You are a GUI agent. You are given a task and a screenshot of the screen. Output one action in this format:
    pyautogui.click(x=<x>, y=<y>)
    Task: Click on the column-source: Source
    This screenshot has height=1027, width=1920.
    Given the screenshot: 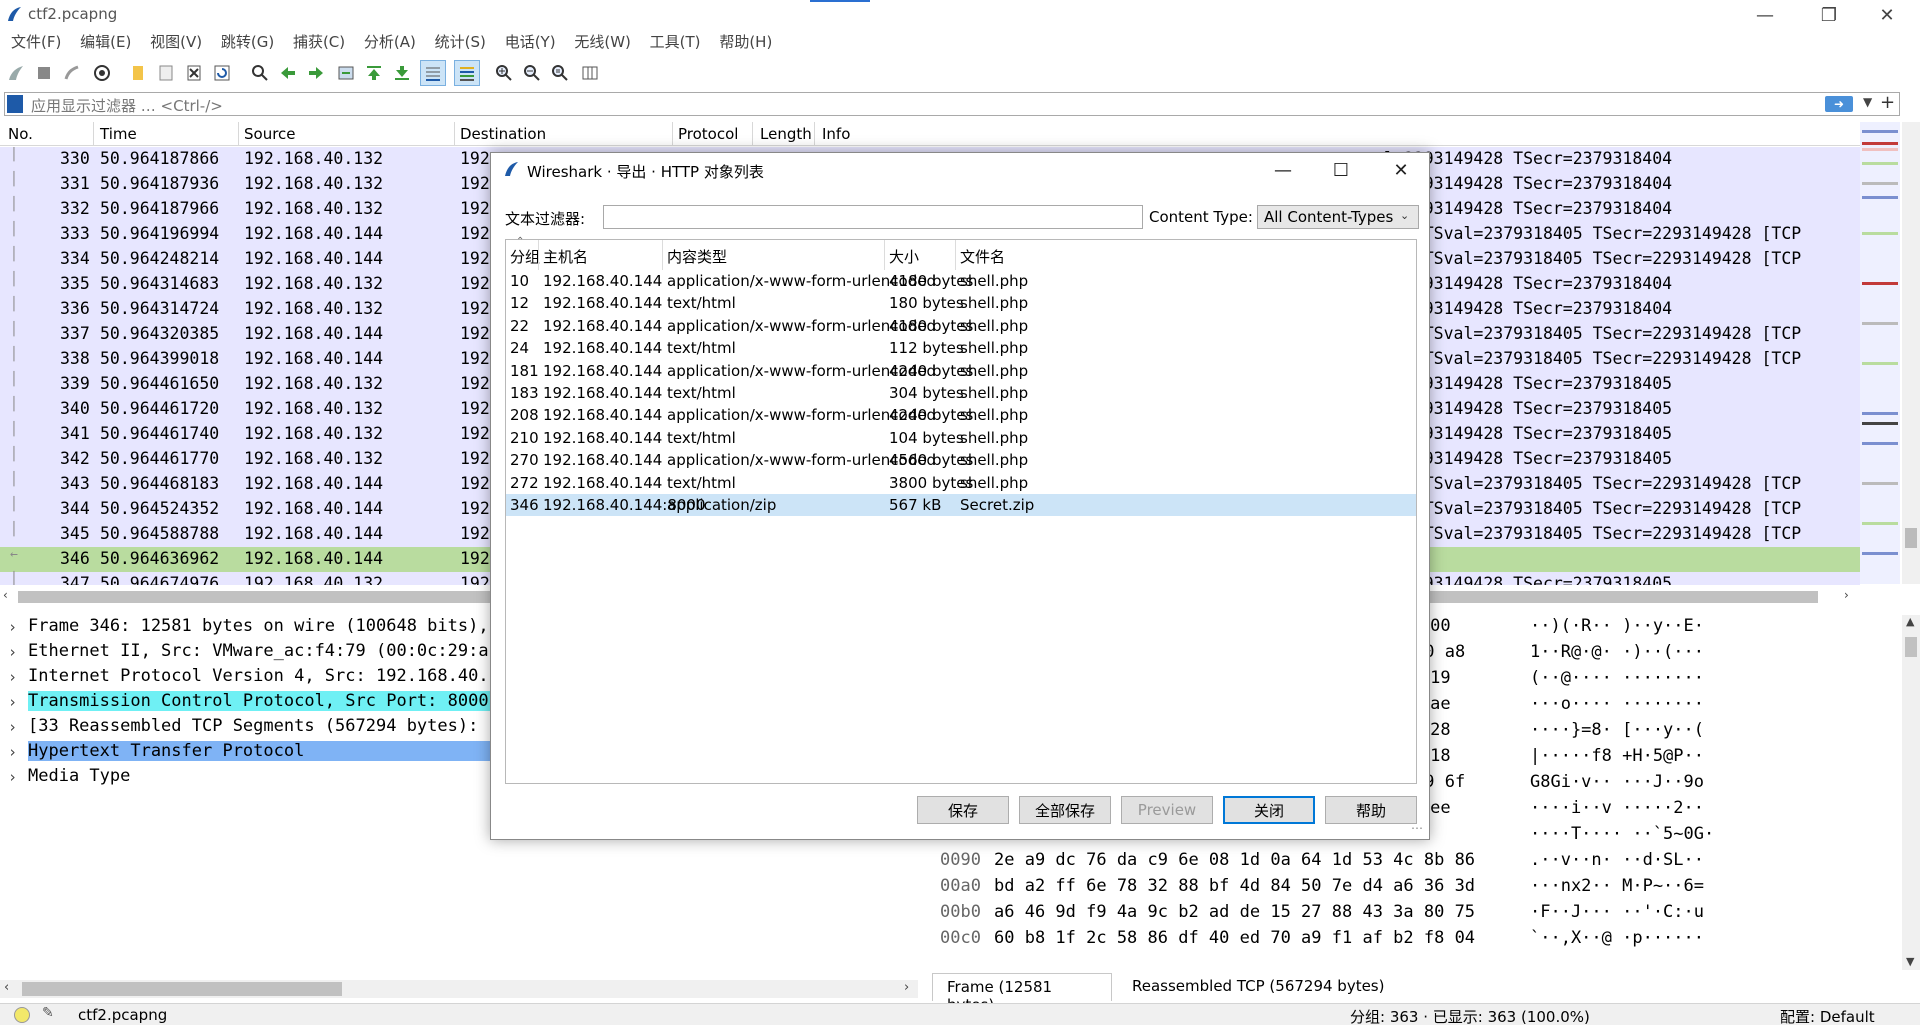 What is the action you would take?
    pyautogui.click(x=270, y=134)
    